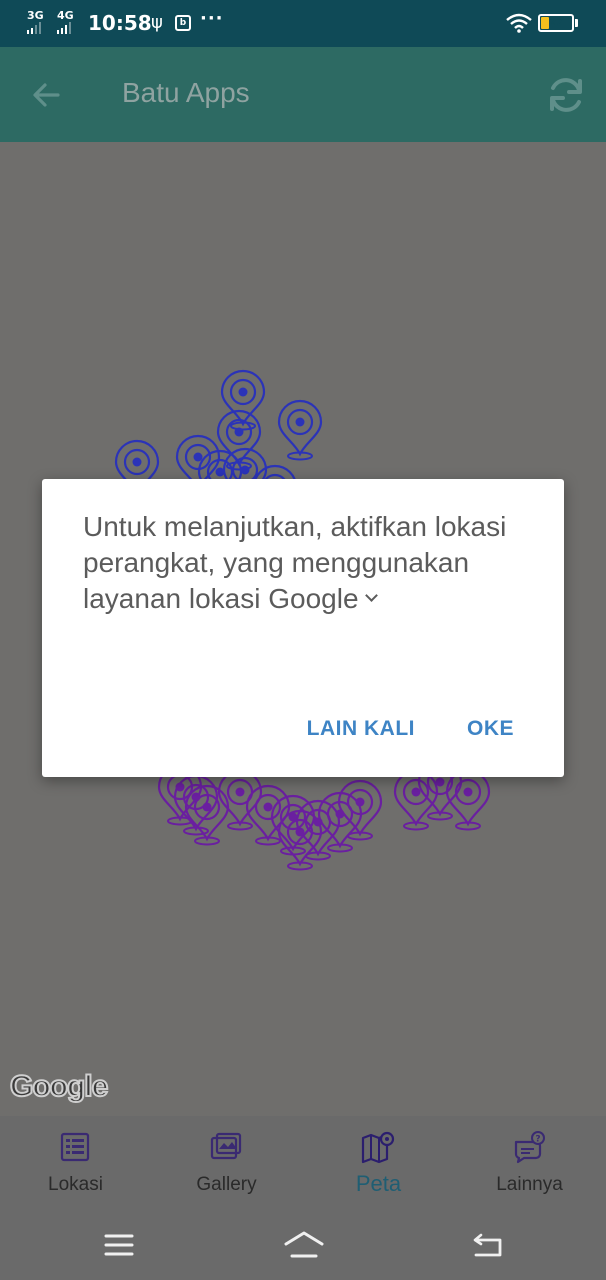 The width and height of the screenshot is (606, 1280). I want to click on home-icon, so click(304, 1245).